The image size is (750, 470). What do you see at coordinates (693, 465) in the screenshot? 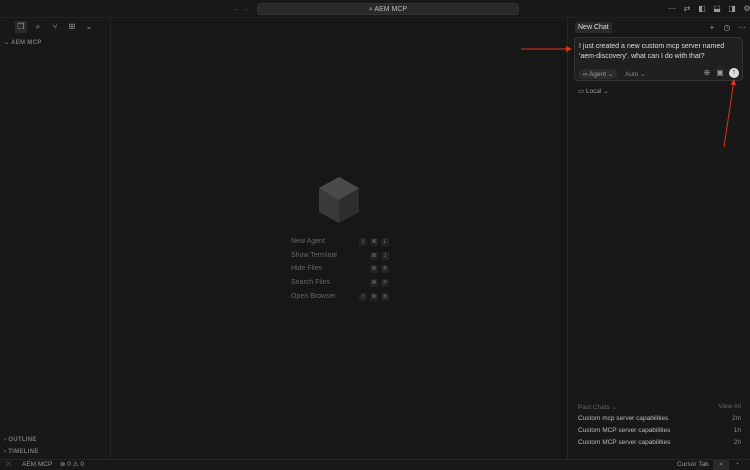
I see `cursor-tab-status: Cursor Tab` at bounding box center [693, 465].